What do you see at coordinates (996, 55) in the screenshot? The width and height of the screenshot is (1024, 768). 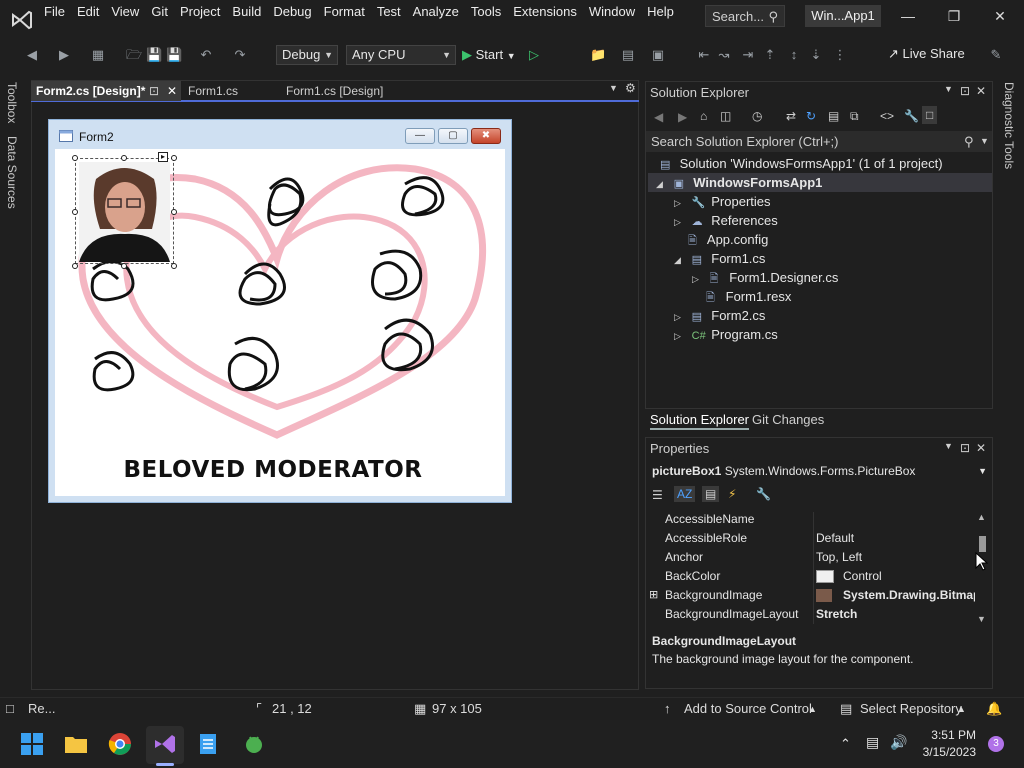 I see `feedback-icon: ✎` at bounding box center [996, 55].